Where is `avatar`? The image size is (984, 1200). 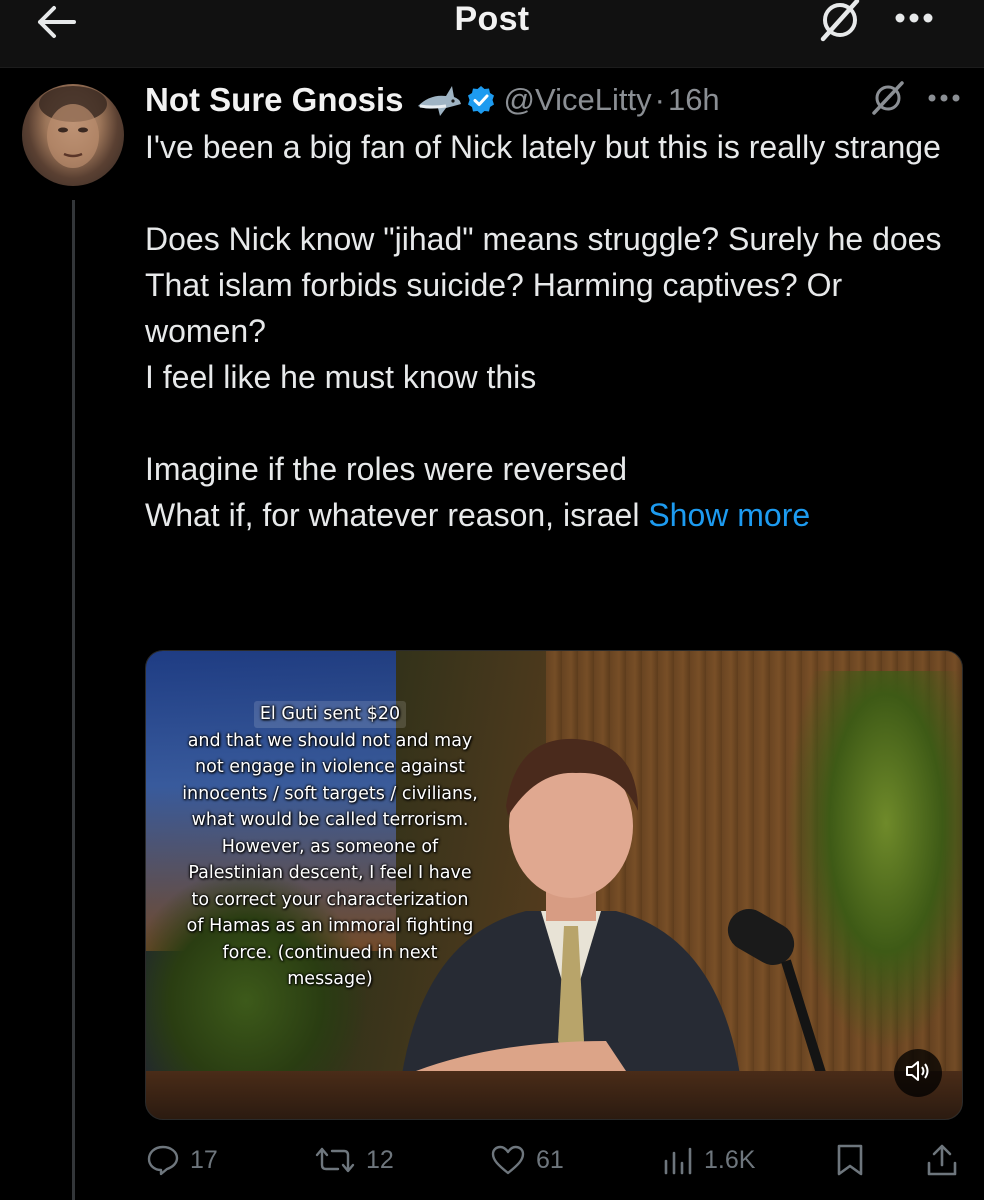 avatar is located at coordinates (73, 135).